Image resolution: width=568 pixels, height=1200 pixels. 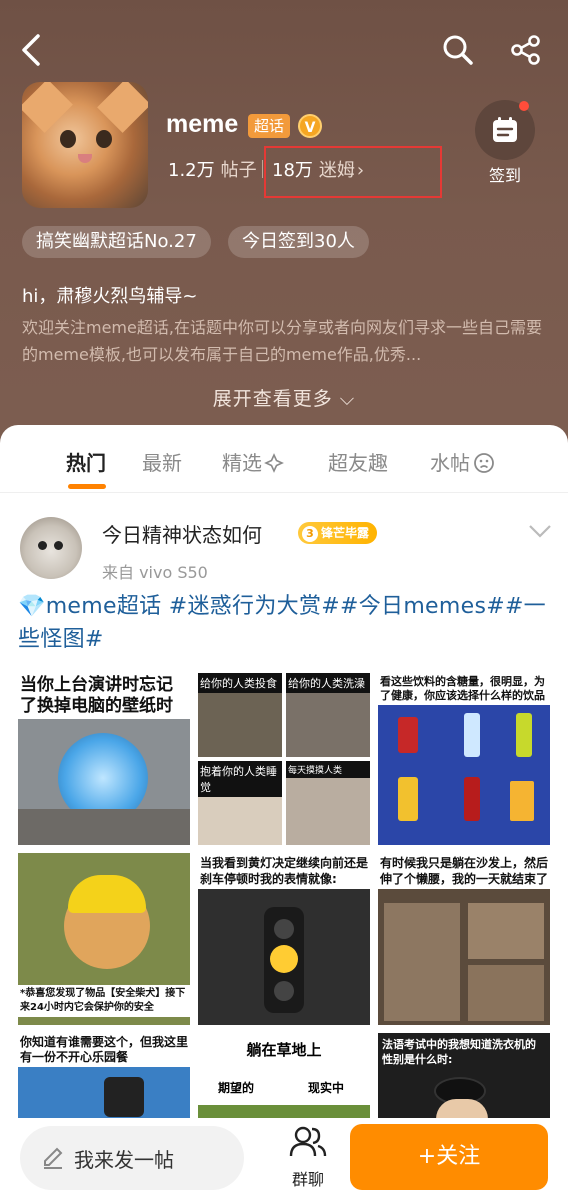 What do you see at coordinates (104, 1001) in the screenshot?
I see `image-caption: *恭喜您发现了物品【安全柴犬】接下来24小时内它会保护你的安全` at bounding box center [104, 1001].